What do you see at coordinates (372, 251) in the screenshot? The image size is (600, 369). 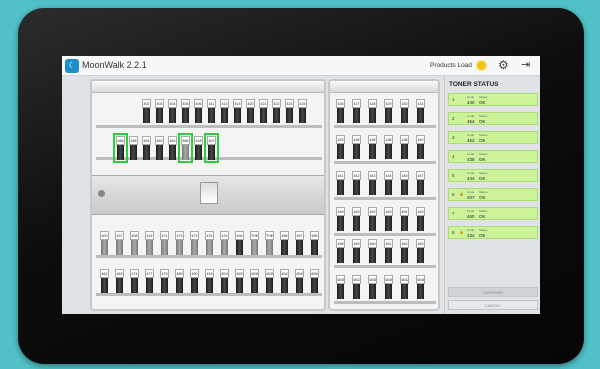 I see `toner-slot: 460` at bounding box center [372, 251].